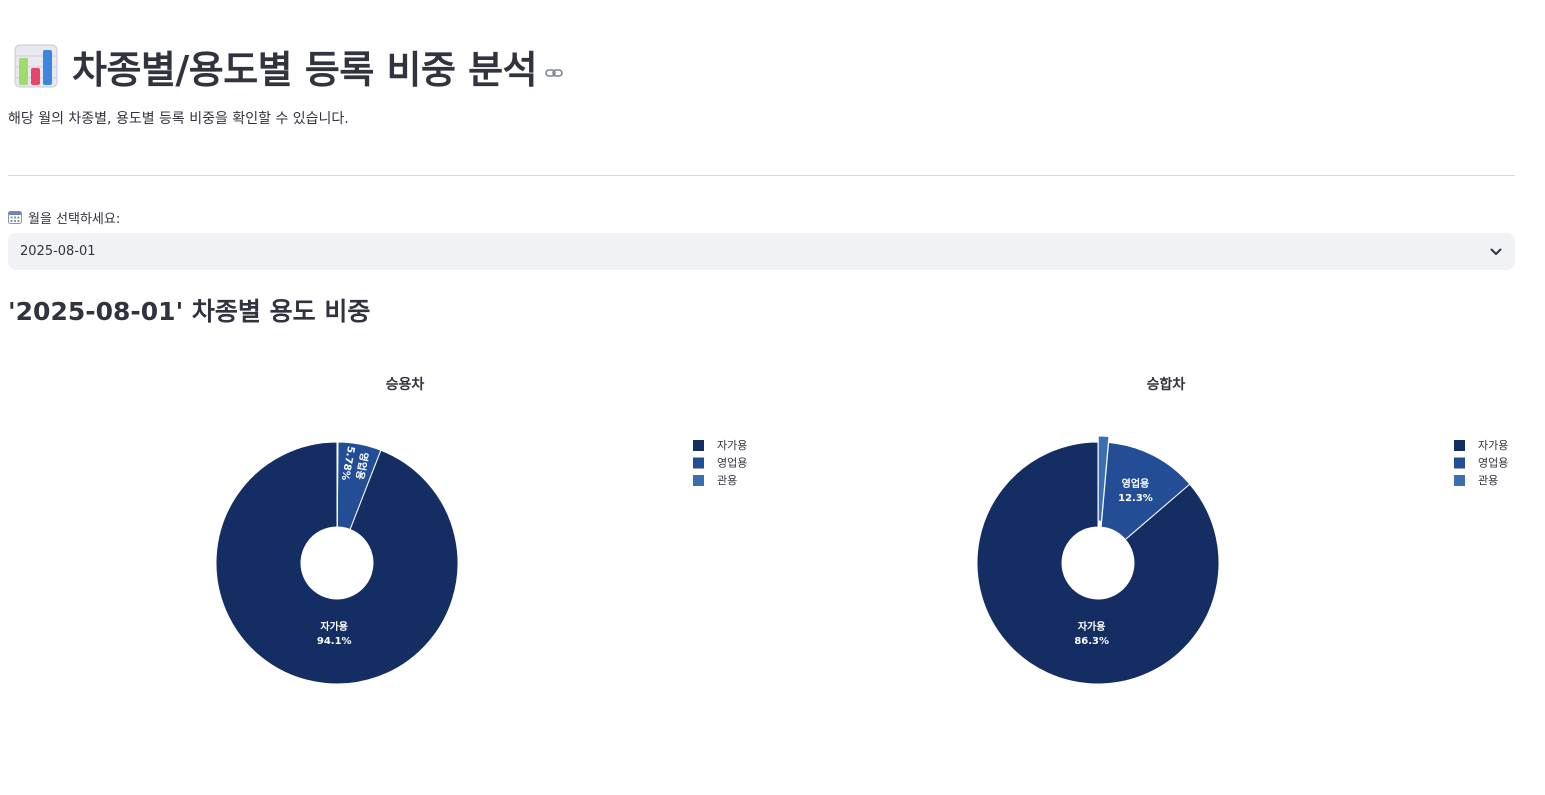  What do you see at coordinates (74, 219) in the screenshot?
I see `month-select-label-text: 월을 선택하세요:` at bounding box center [74, 219].